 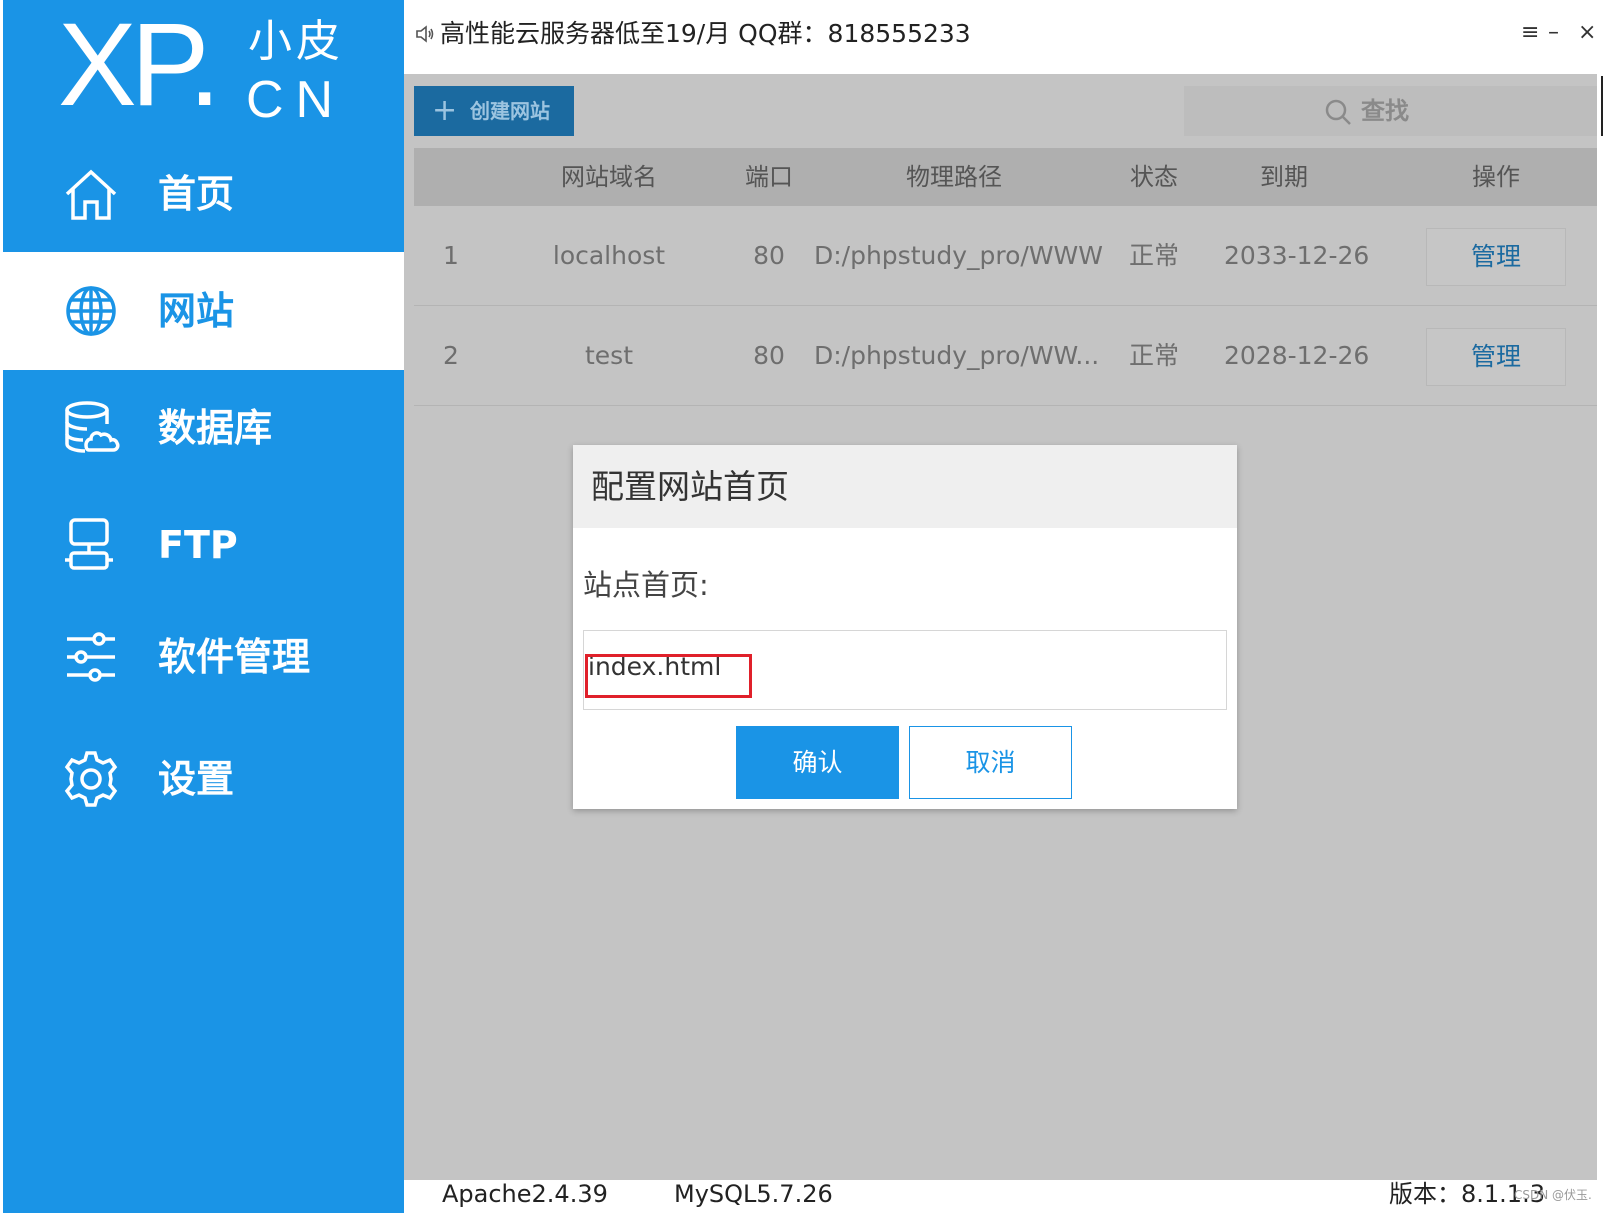 I want to click on row-domain: test, so click(x=608, y=355).